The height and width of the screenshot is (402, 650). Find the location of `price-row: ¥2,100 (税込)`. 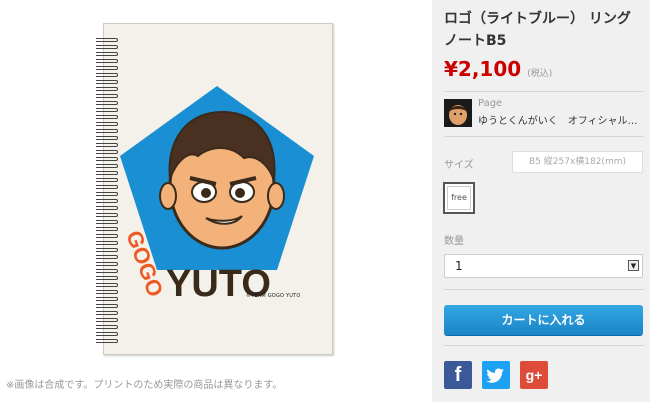

price-row: ¥2,100 (税込) is located at coordinates (498, 69).